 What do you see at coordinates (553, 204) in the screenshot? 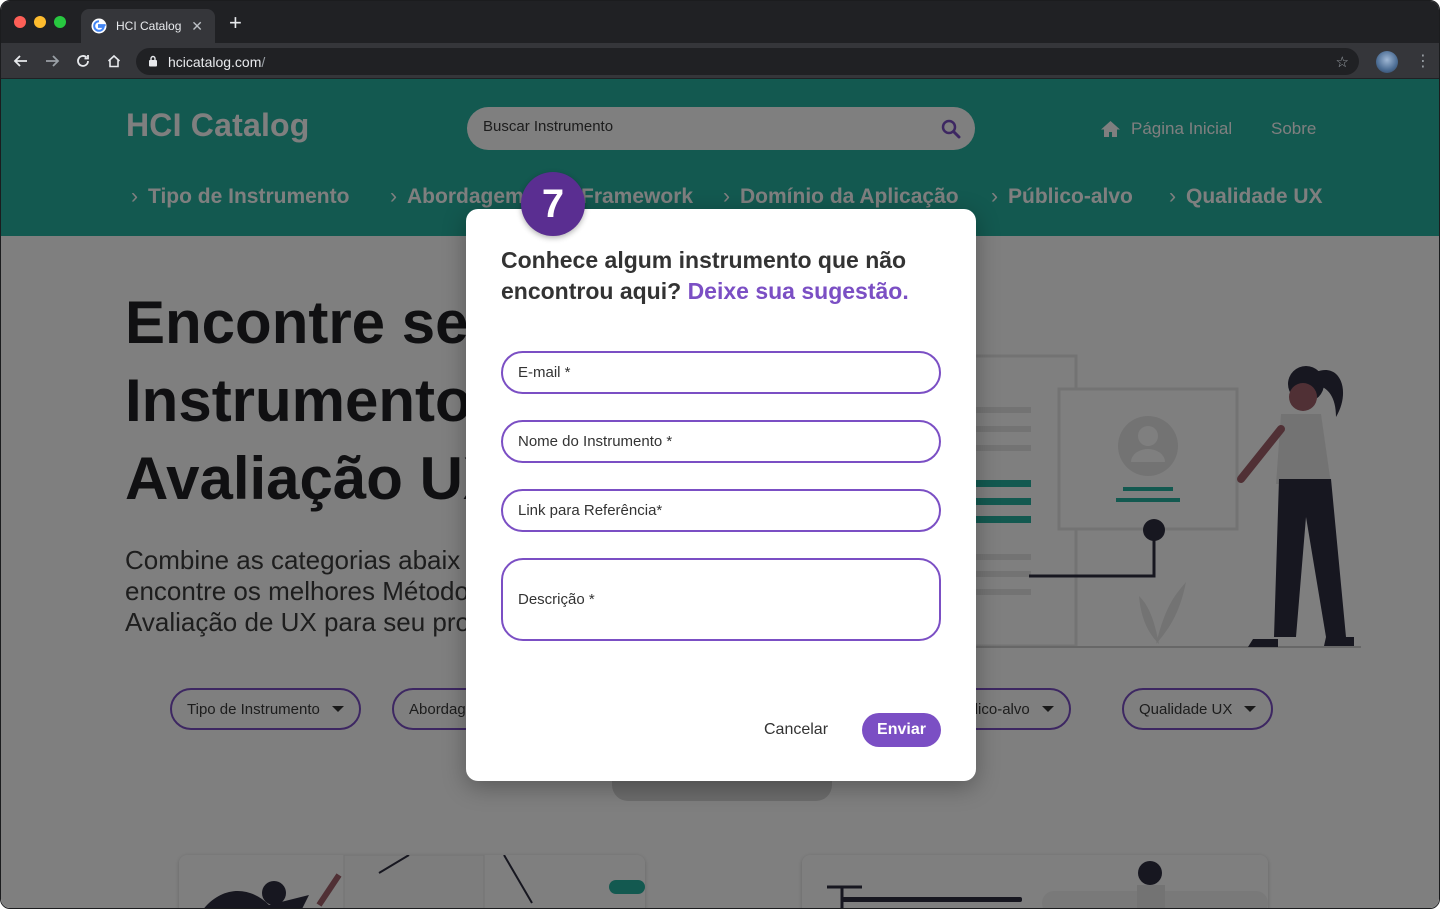
I see `step-number-badge: 7` at bounding box center [553, 204].